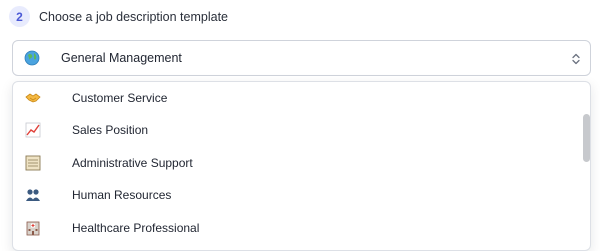 Image resolution: width=600 pixels, height=251 pixels. I want to click on dropdown-scrollbar, so click(586, 138).